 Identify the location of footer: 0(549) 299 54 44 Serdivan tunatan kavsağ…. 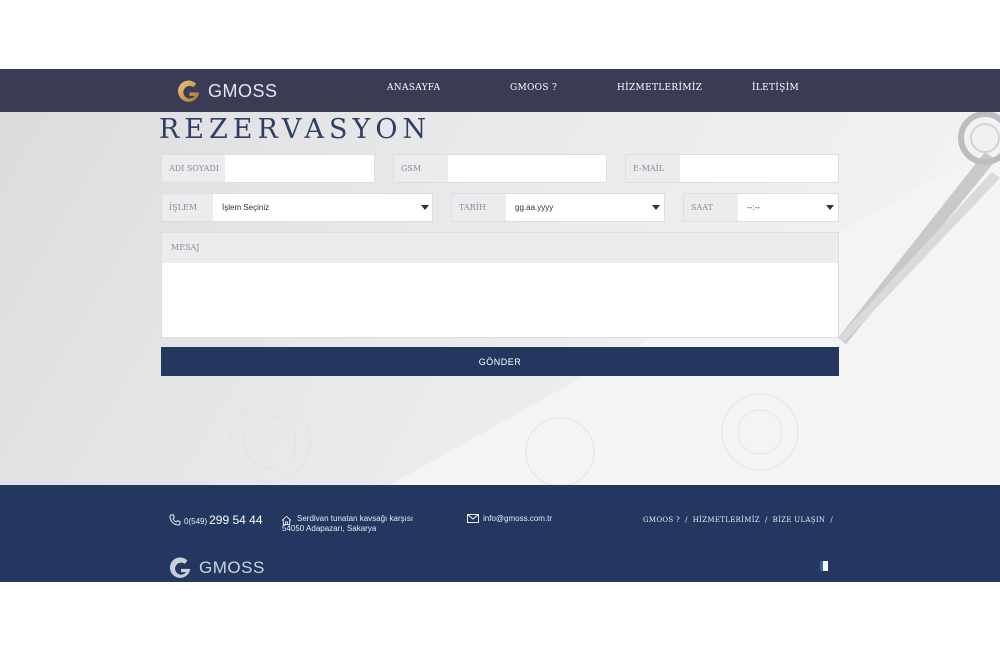
(500, 533).